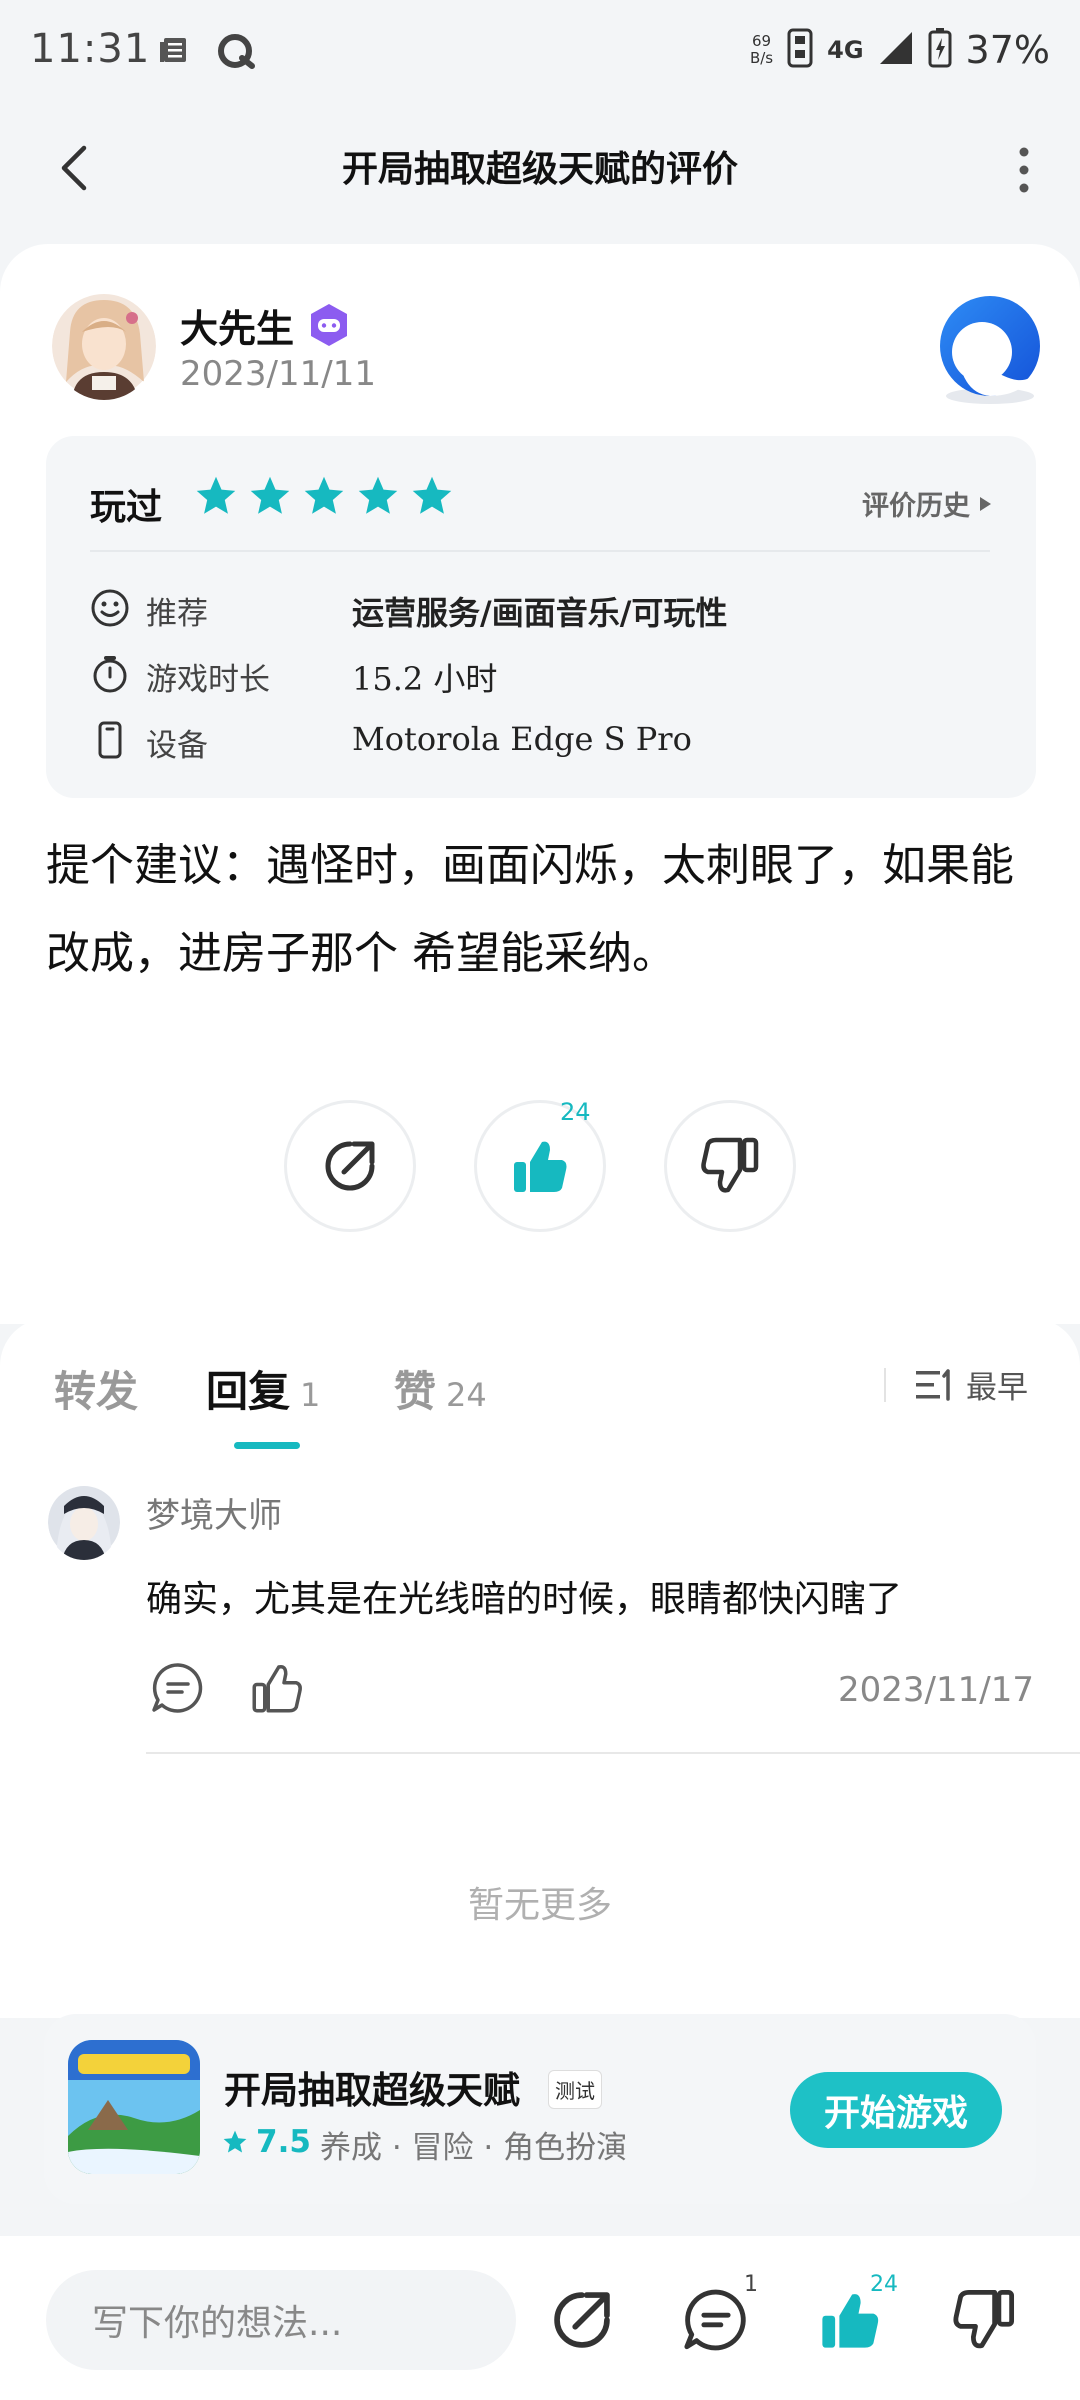  I want to click on bottom-comment-button, so click(716, 2320).